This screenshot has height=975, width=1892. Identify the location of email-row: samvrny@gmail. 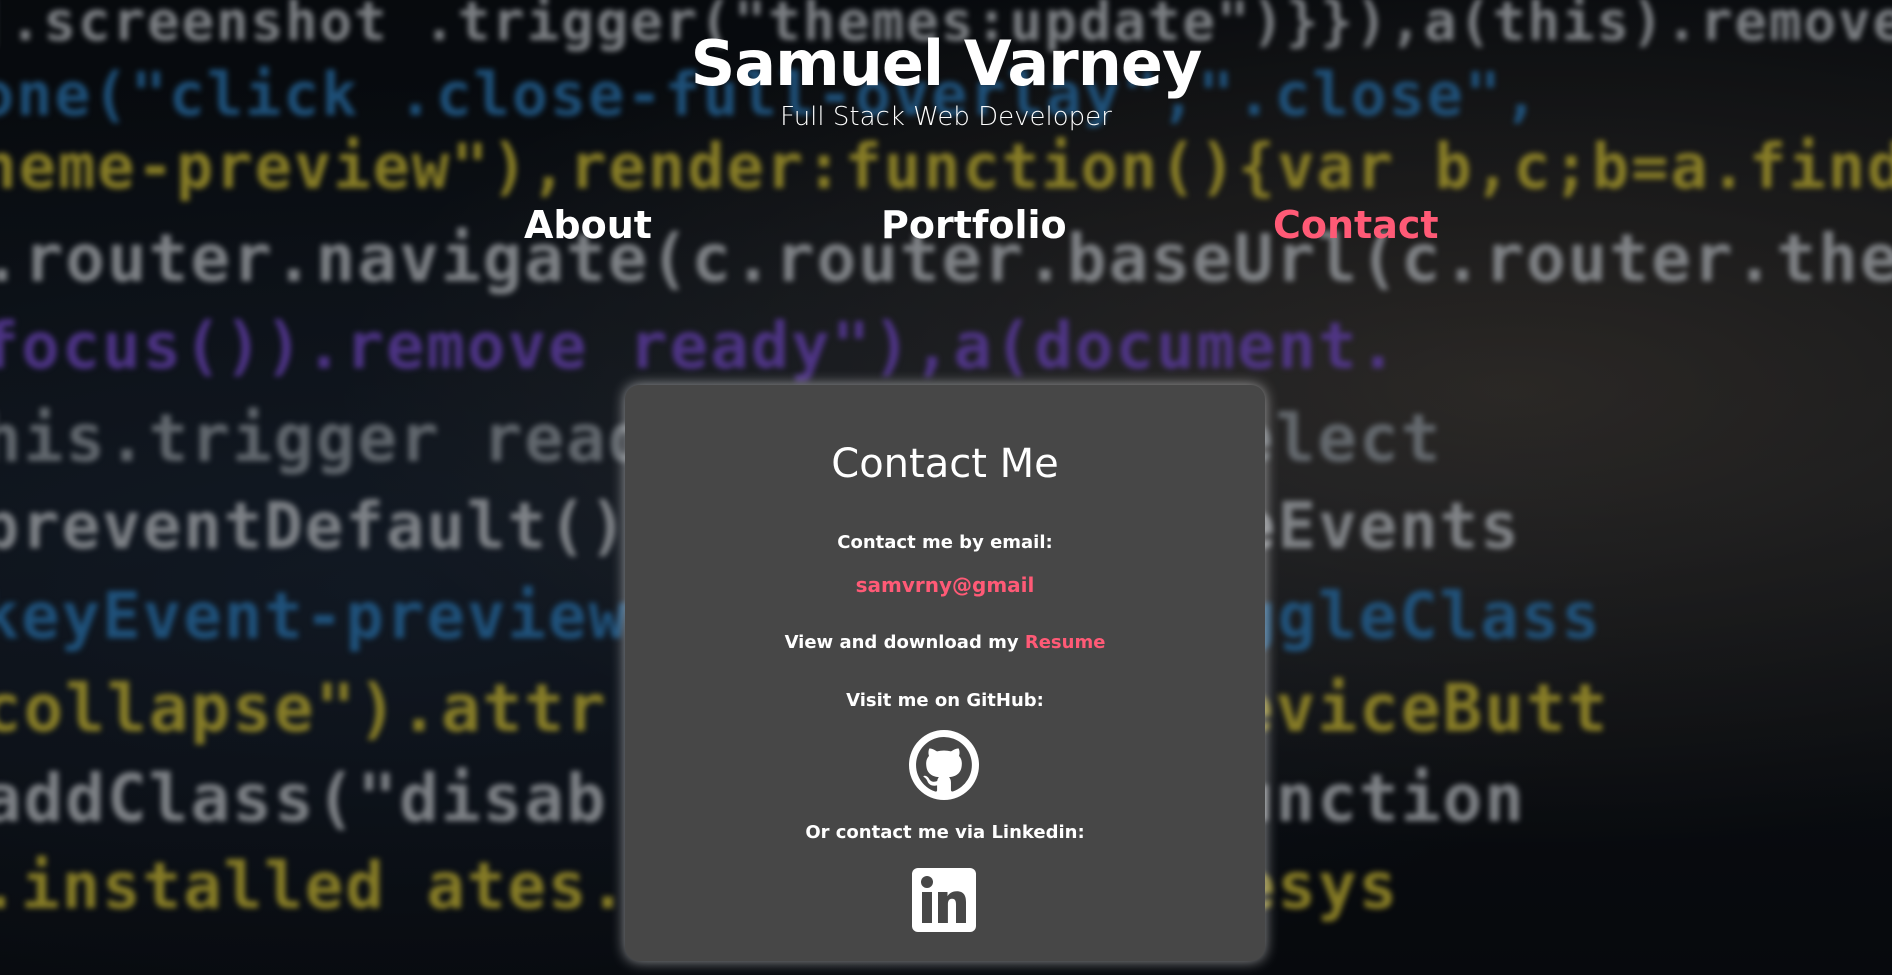
(945, 585).